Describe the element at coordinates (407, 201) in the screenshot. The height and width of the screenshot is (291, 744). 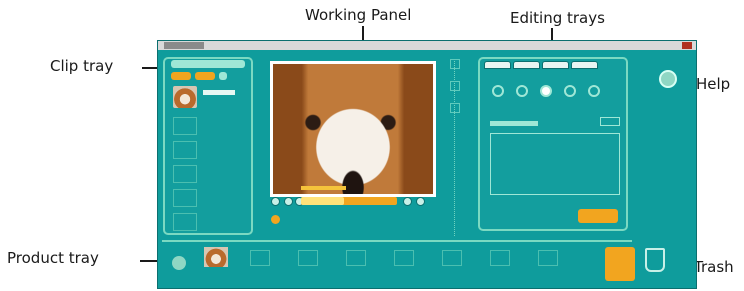
I see `step-forward-icon` at that location.